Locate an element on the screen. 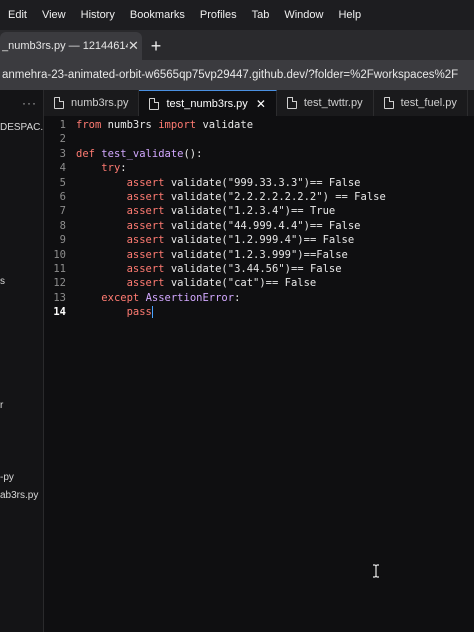  browser-tab: _numb3rs.py — 121446142 ✕ is located at coordinates (71, 46).